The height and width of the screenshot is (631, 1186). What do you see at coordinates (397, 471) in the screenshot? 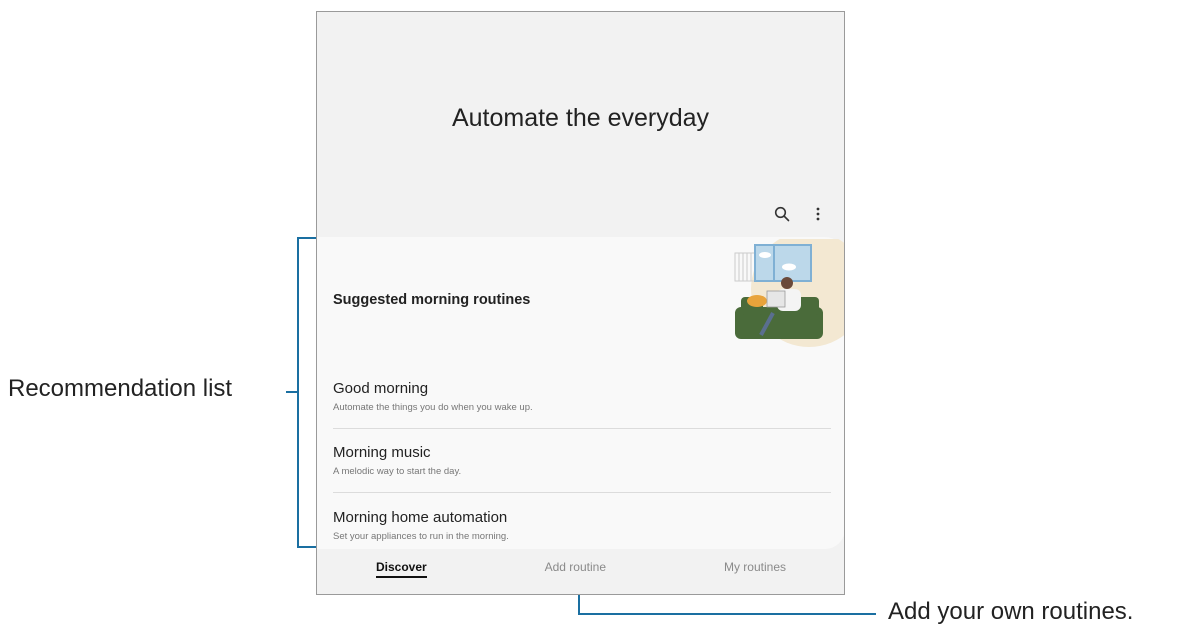
I see `routine-subtitle: A melodic way to start the day.` at bounding box center [397, 471].